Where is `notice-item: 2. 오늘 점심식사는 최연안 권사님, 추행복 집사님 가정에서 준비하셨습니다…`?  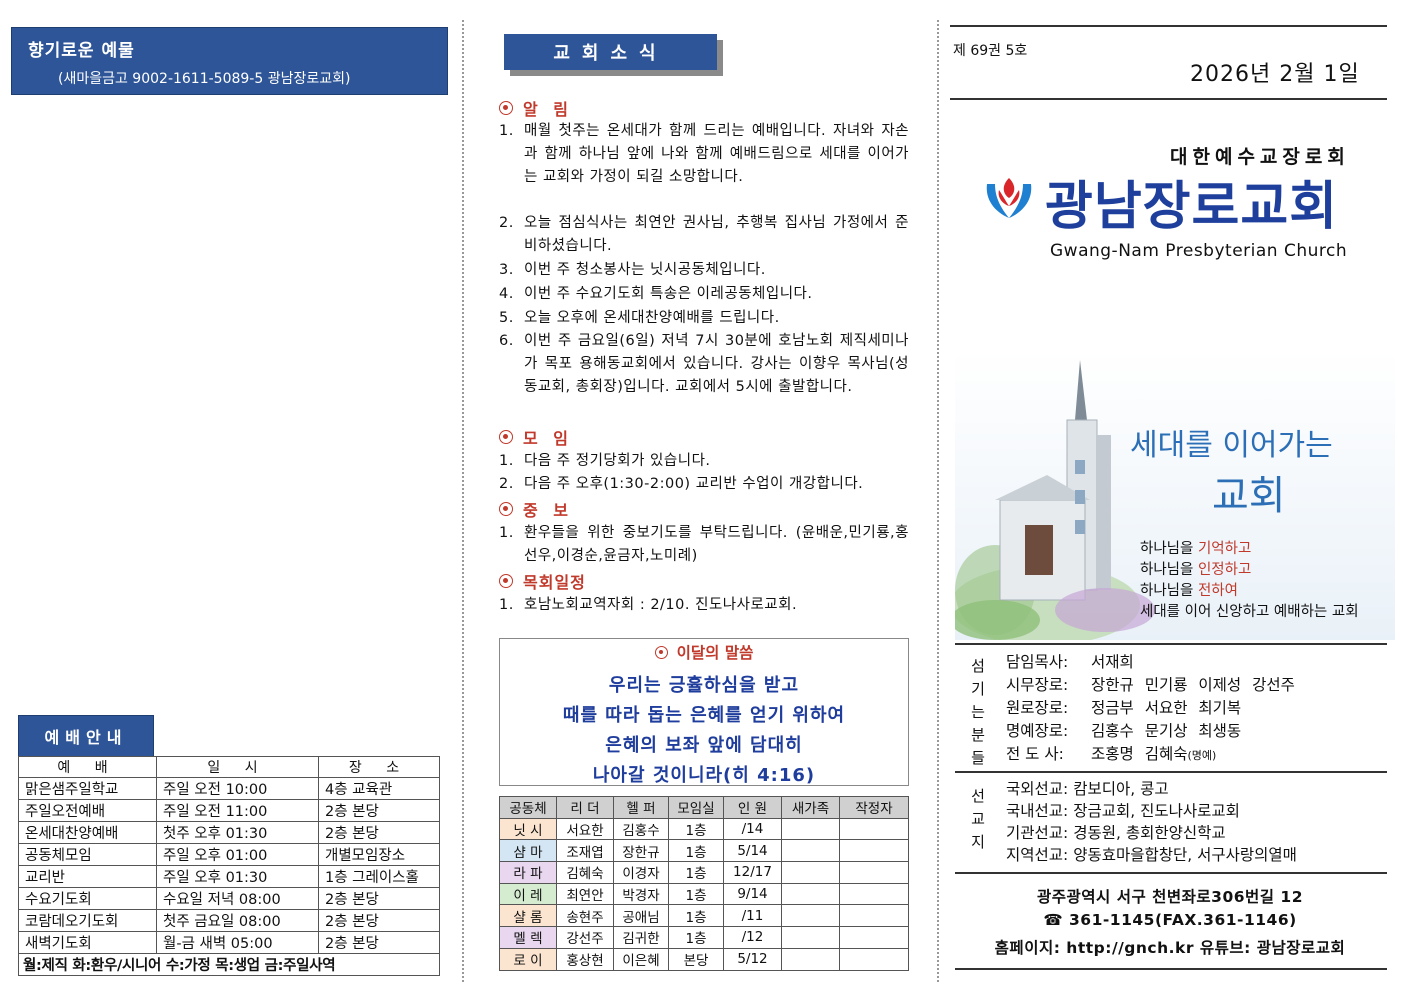 notice-item: 2. 오늘 점심식사는 최연안 권사님, 추행복 집사님 가정에서 준비하셨습니다… is located at coordinates (704, 235).